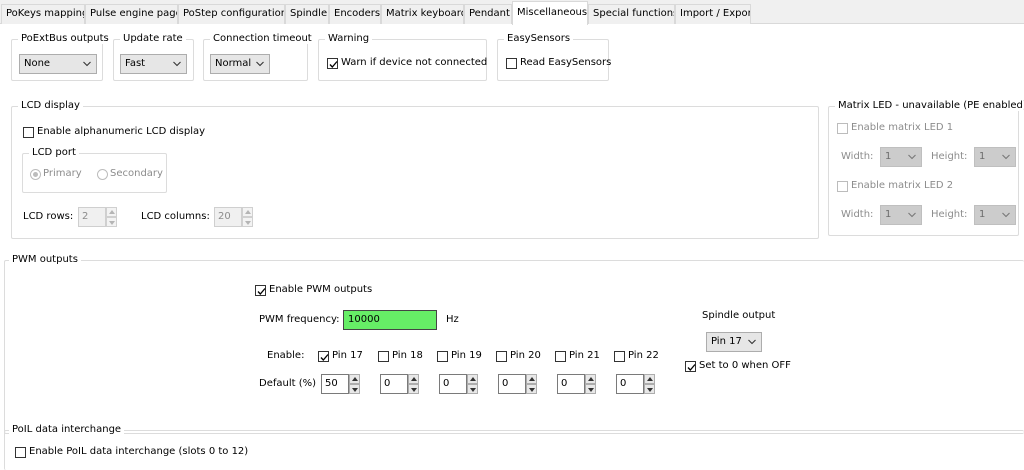 The width and height of the screenshot is (1024, 470). Describe the element at coordinates (135, 63) in the screenshot. I see `update-rate-value: Fast` at that location.